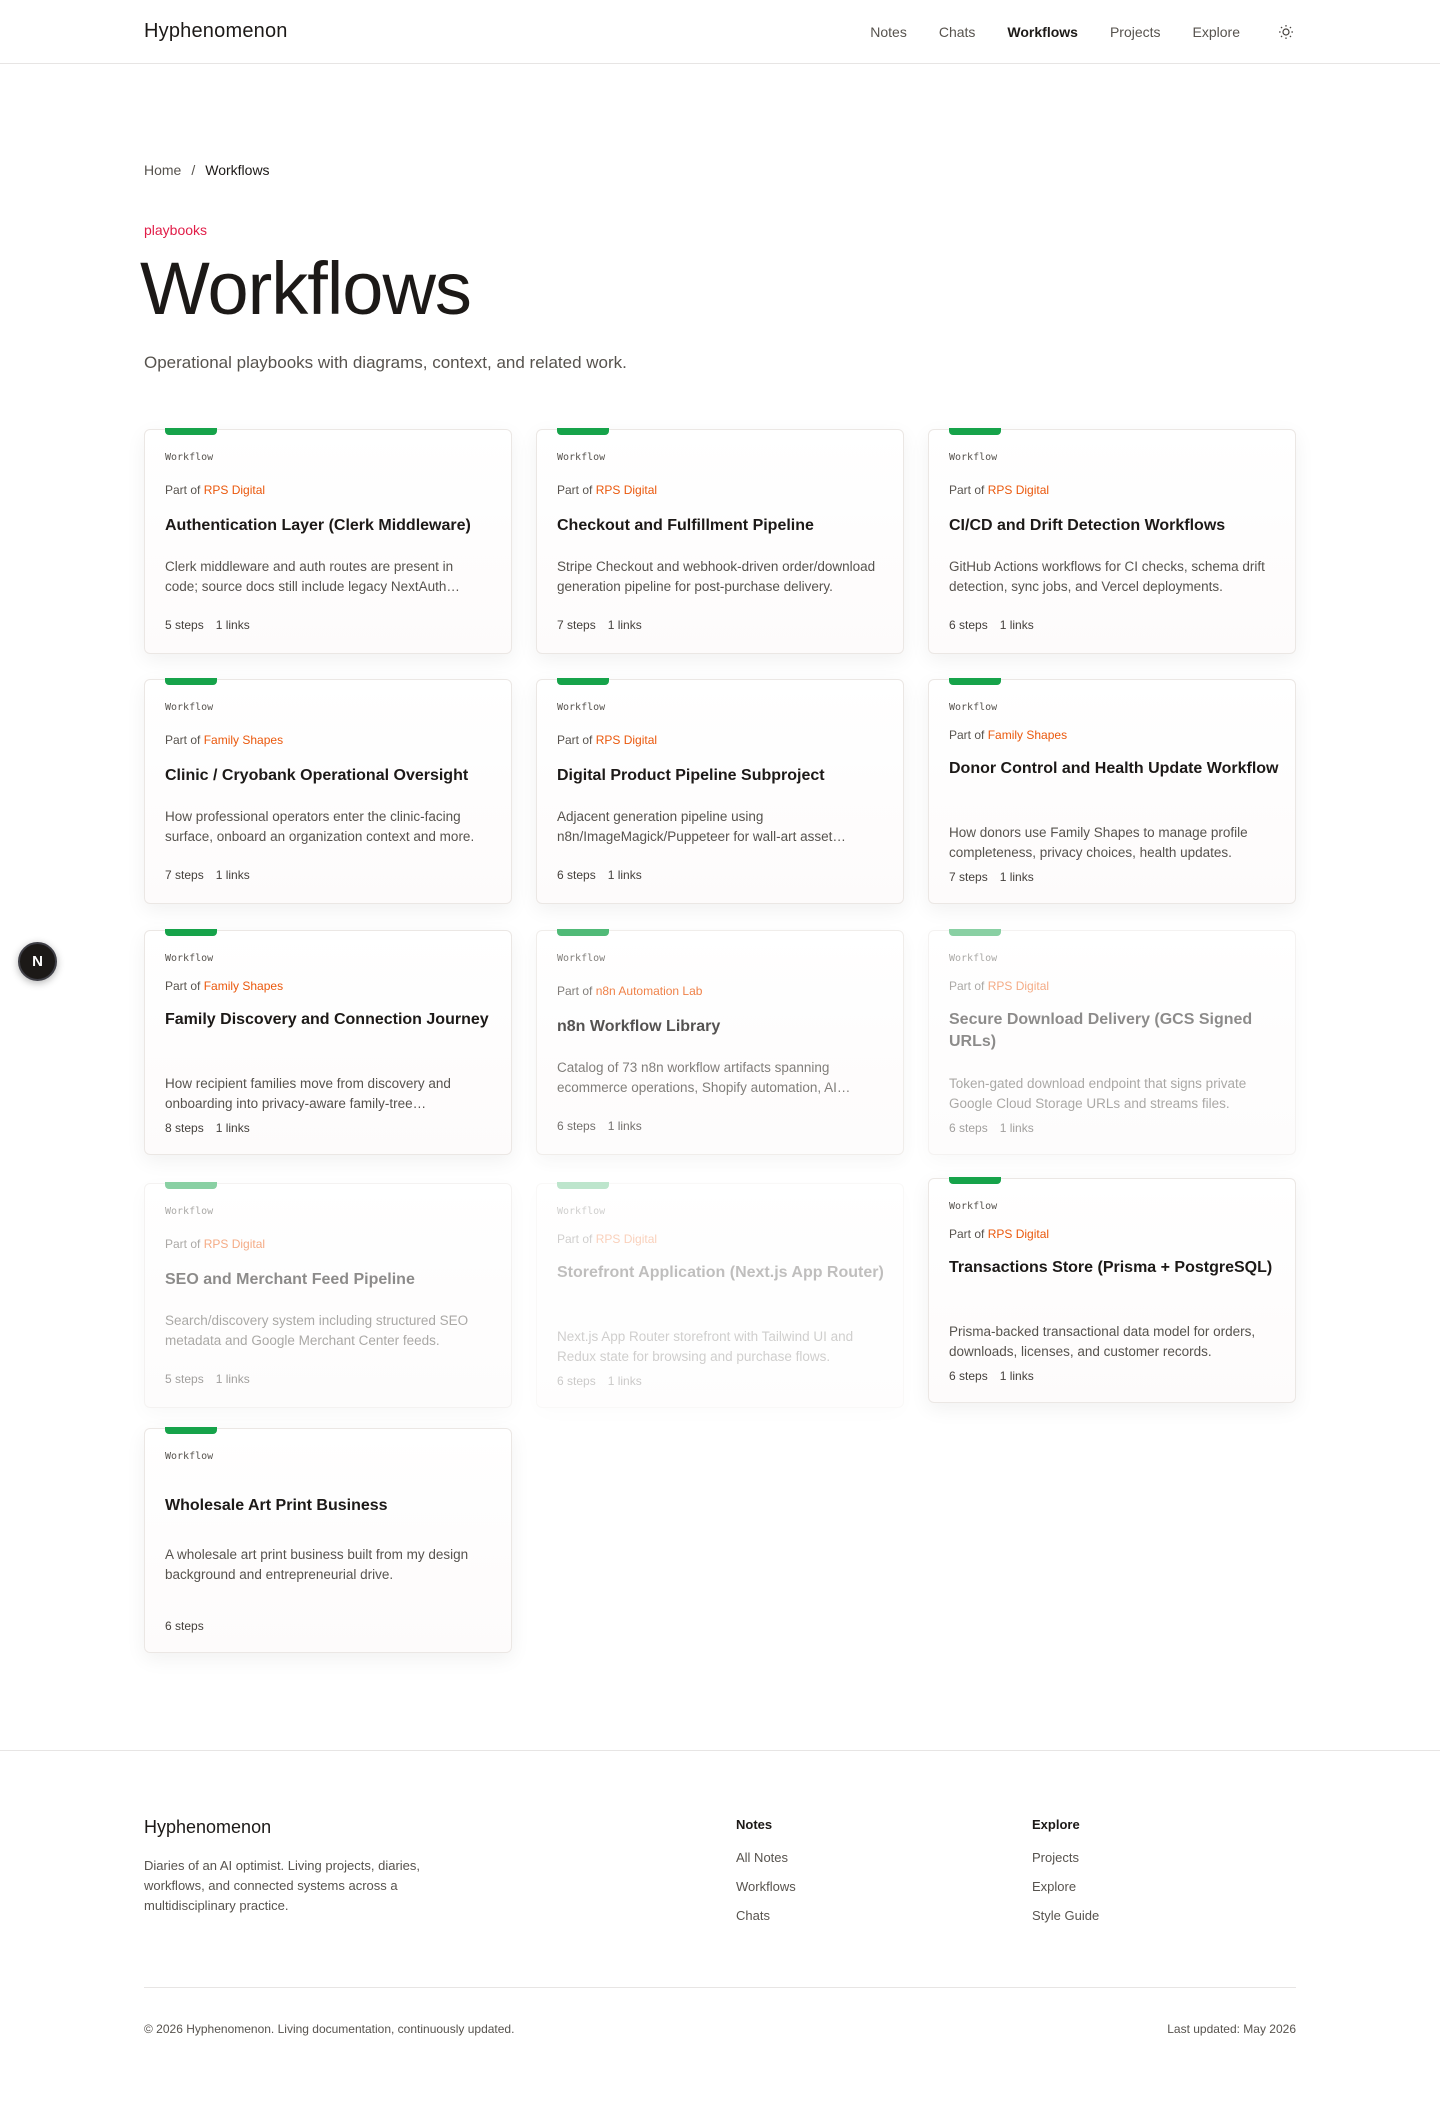  What do you see at coordinates (888, 32) in the screenshot?
I see `nav-notes: Notes` at bounding box center [888, 32].